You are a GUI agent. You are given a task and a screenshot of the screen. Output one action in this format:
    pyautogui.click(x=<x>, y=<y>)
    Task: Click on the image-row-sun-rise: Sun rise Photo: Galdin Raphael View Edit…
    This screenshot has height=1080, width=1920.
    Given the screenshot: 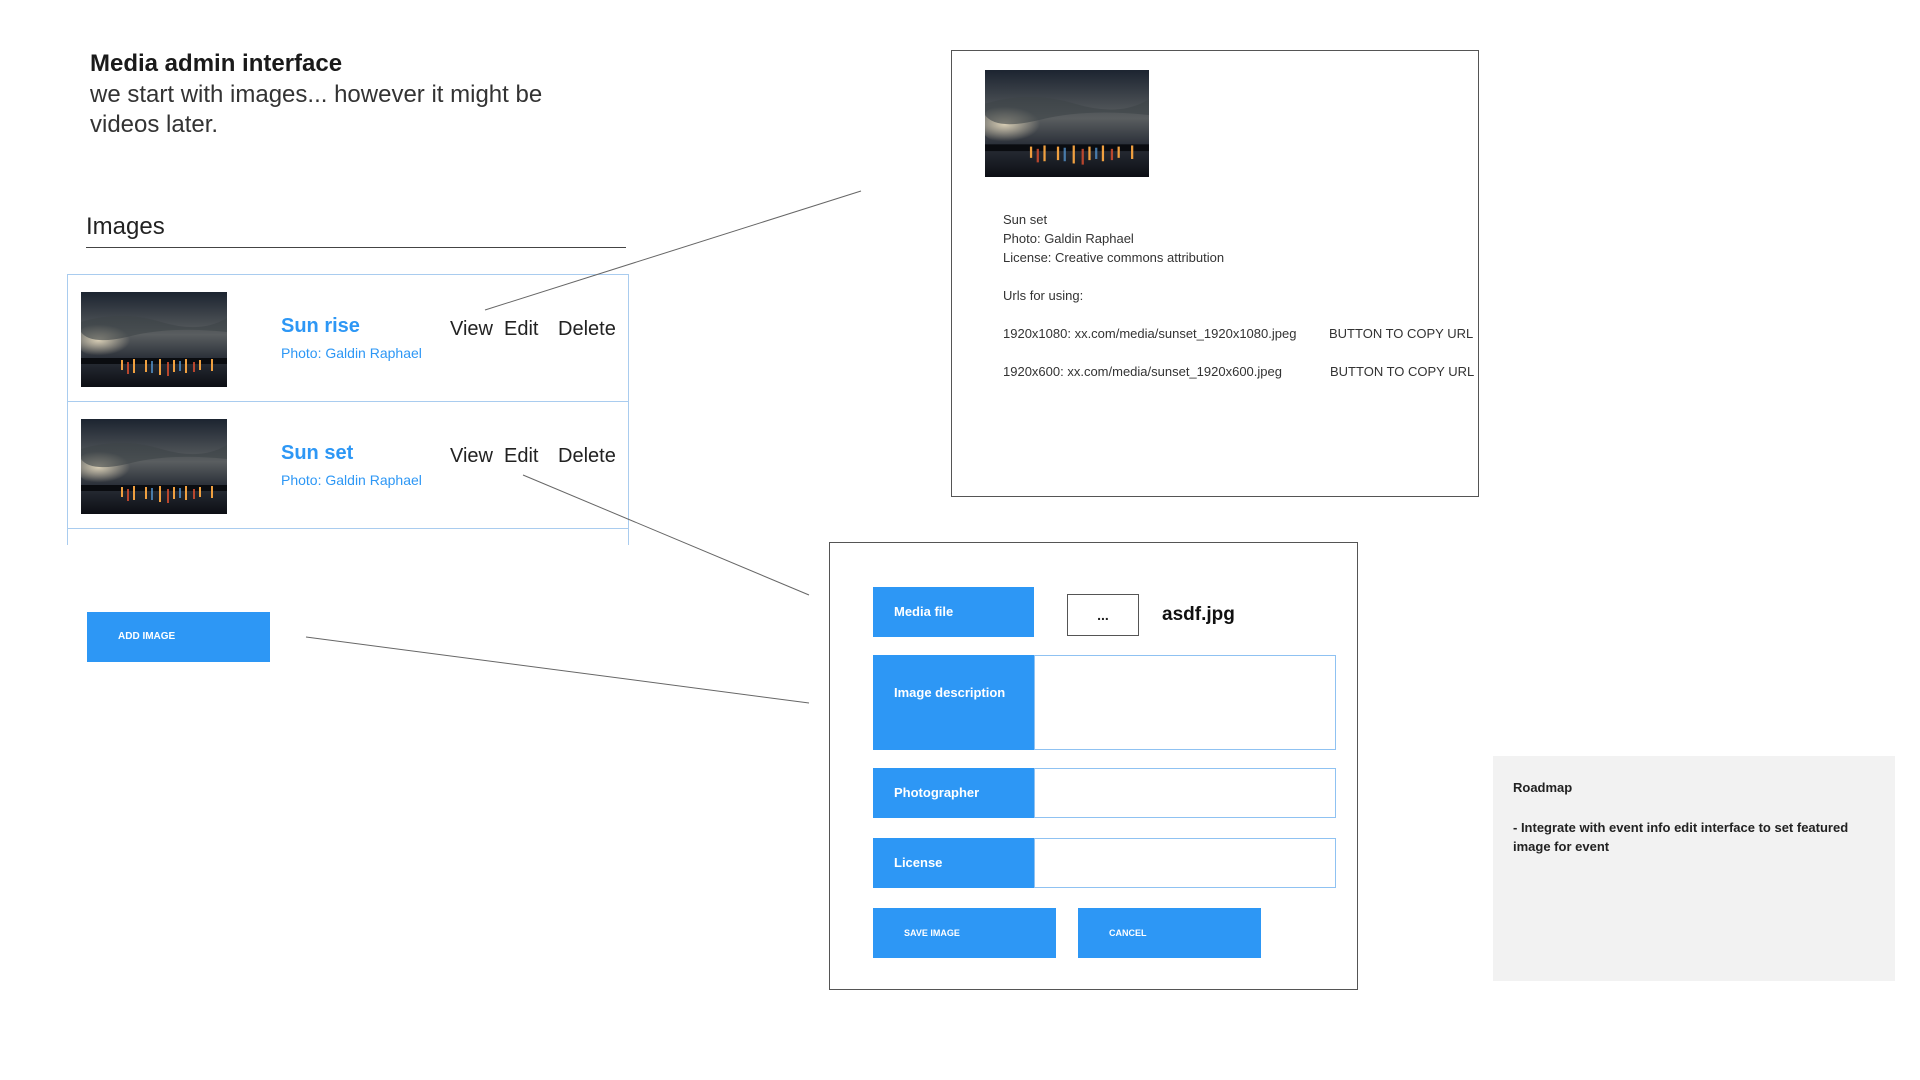 What is the action you would take?
    pyautogui.click(x=348, y=338)
    